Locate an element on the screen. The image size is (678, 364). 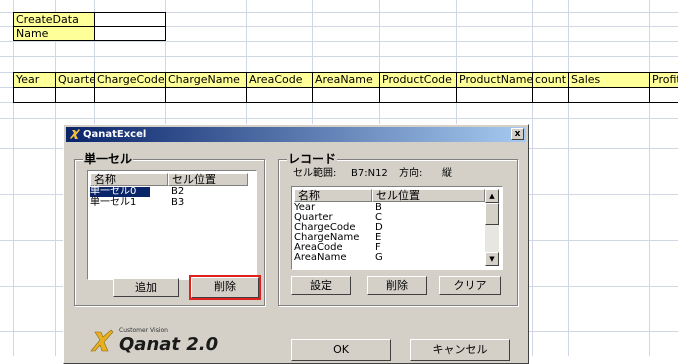
qanat-mark-icon is located at coordinates (102, 340).